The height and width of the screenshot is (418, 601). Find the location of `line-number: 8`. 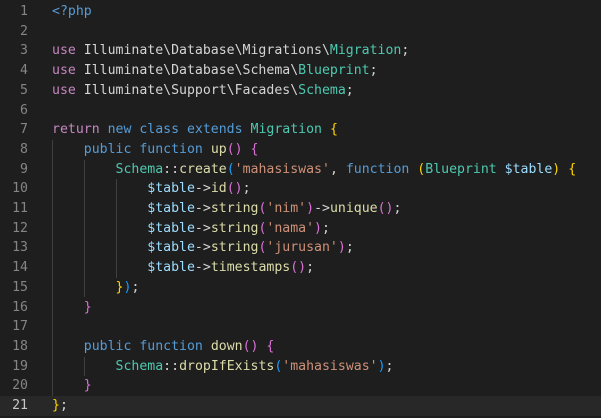

line-number: 8 is located at coordinates (24, 149).